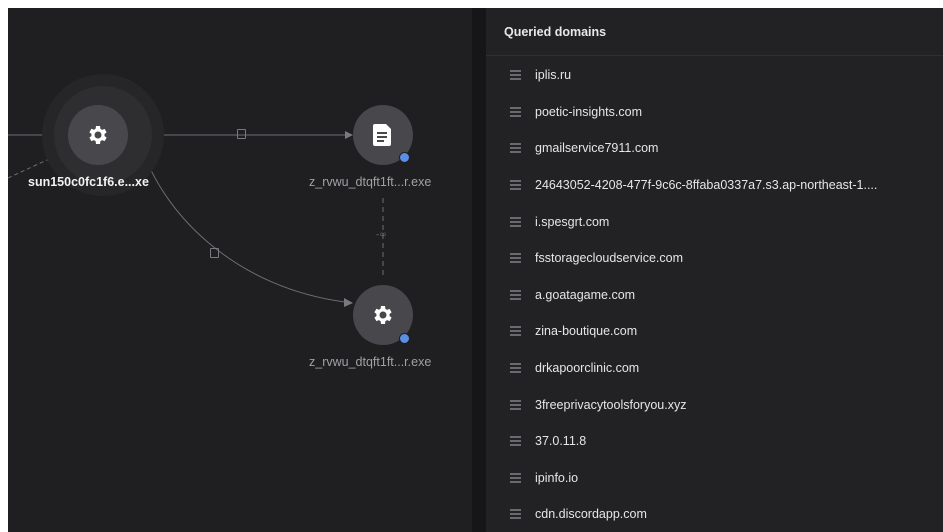  What do you see at coordinates (597, 148) in the screenshot?
I see `domain-text: gmailservice7911.com` at bounding box center [597, 148].